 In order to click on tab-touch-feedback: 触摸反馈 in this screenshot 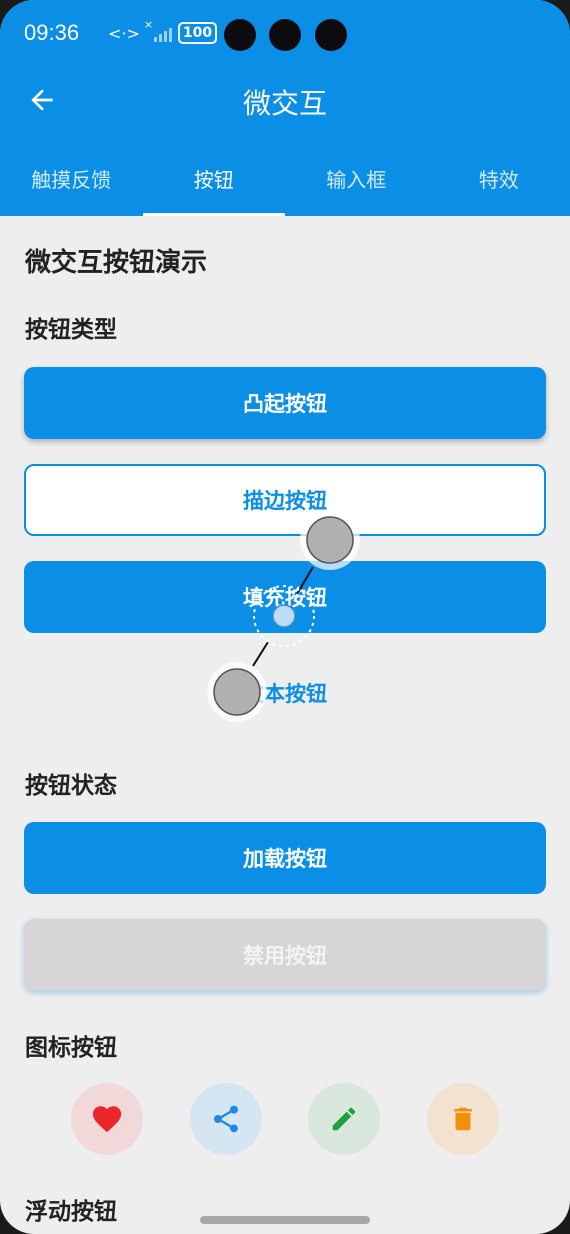, I will do `click(71, 183)`.